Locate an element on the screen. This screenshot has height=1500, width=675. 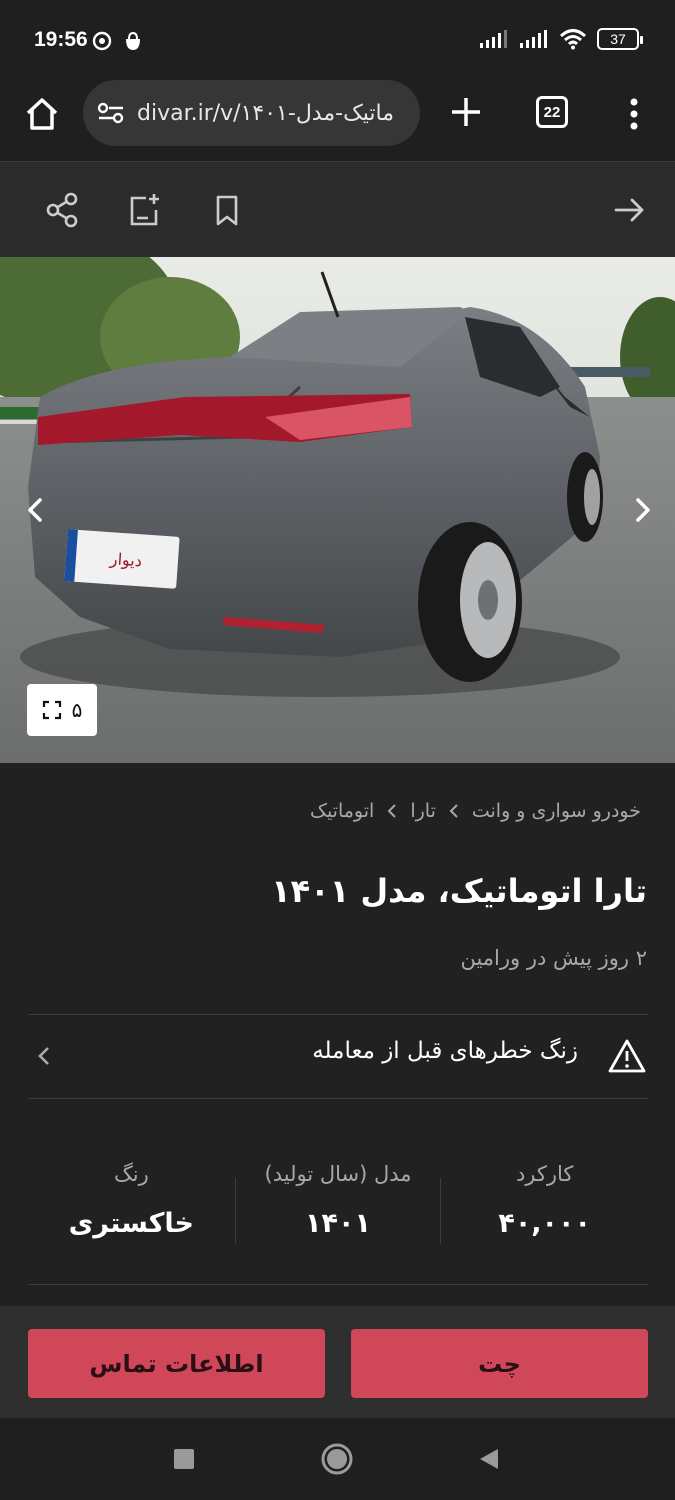
status-right-icons: 37 is located at coordinates (561, 39).